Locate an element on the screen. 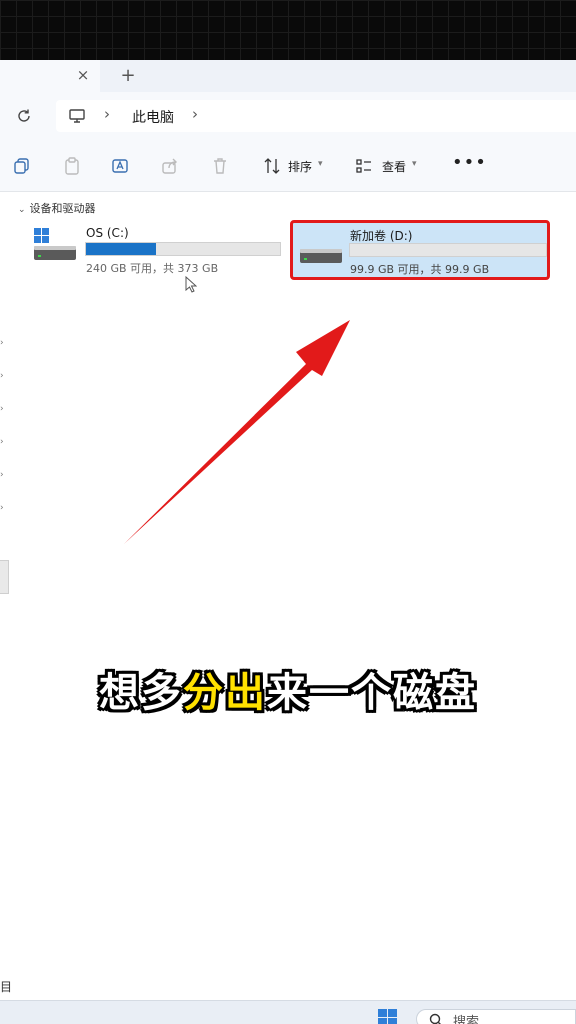  tab-this-pc: × is located at coordinates (50, 76).